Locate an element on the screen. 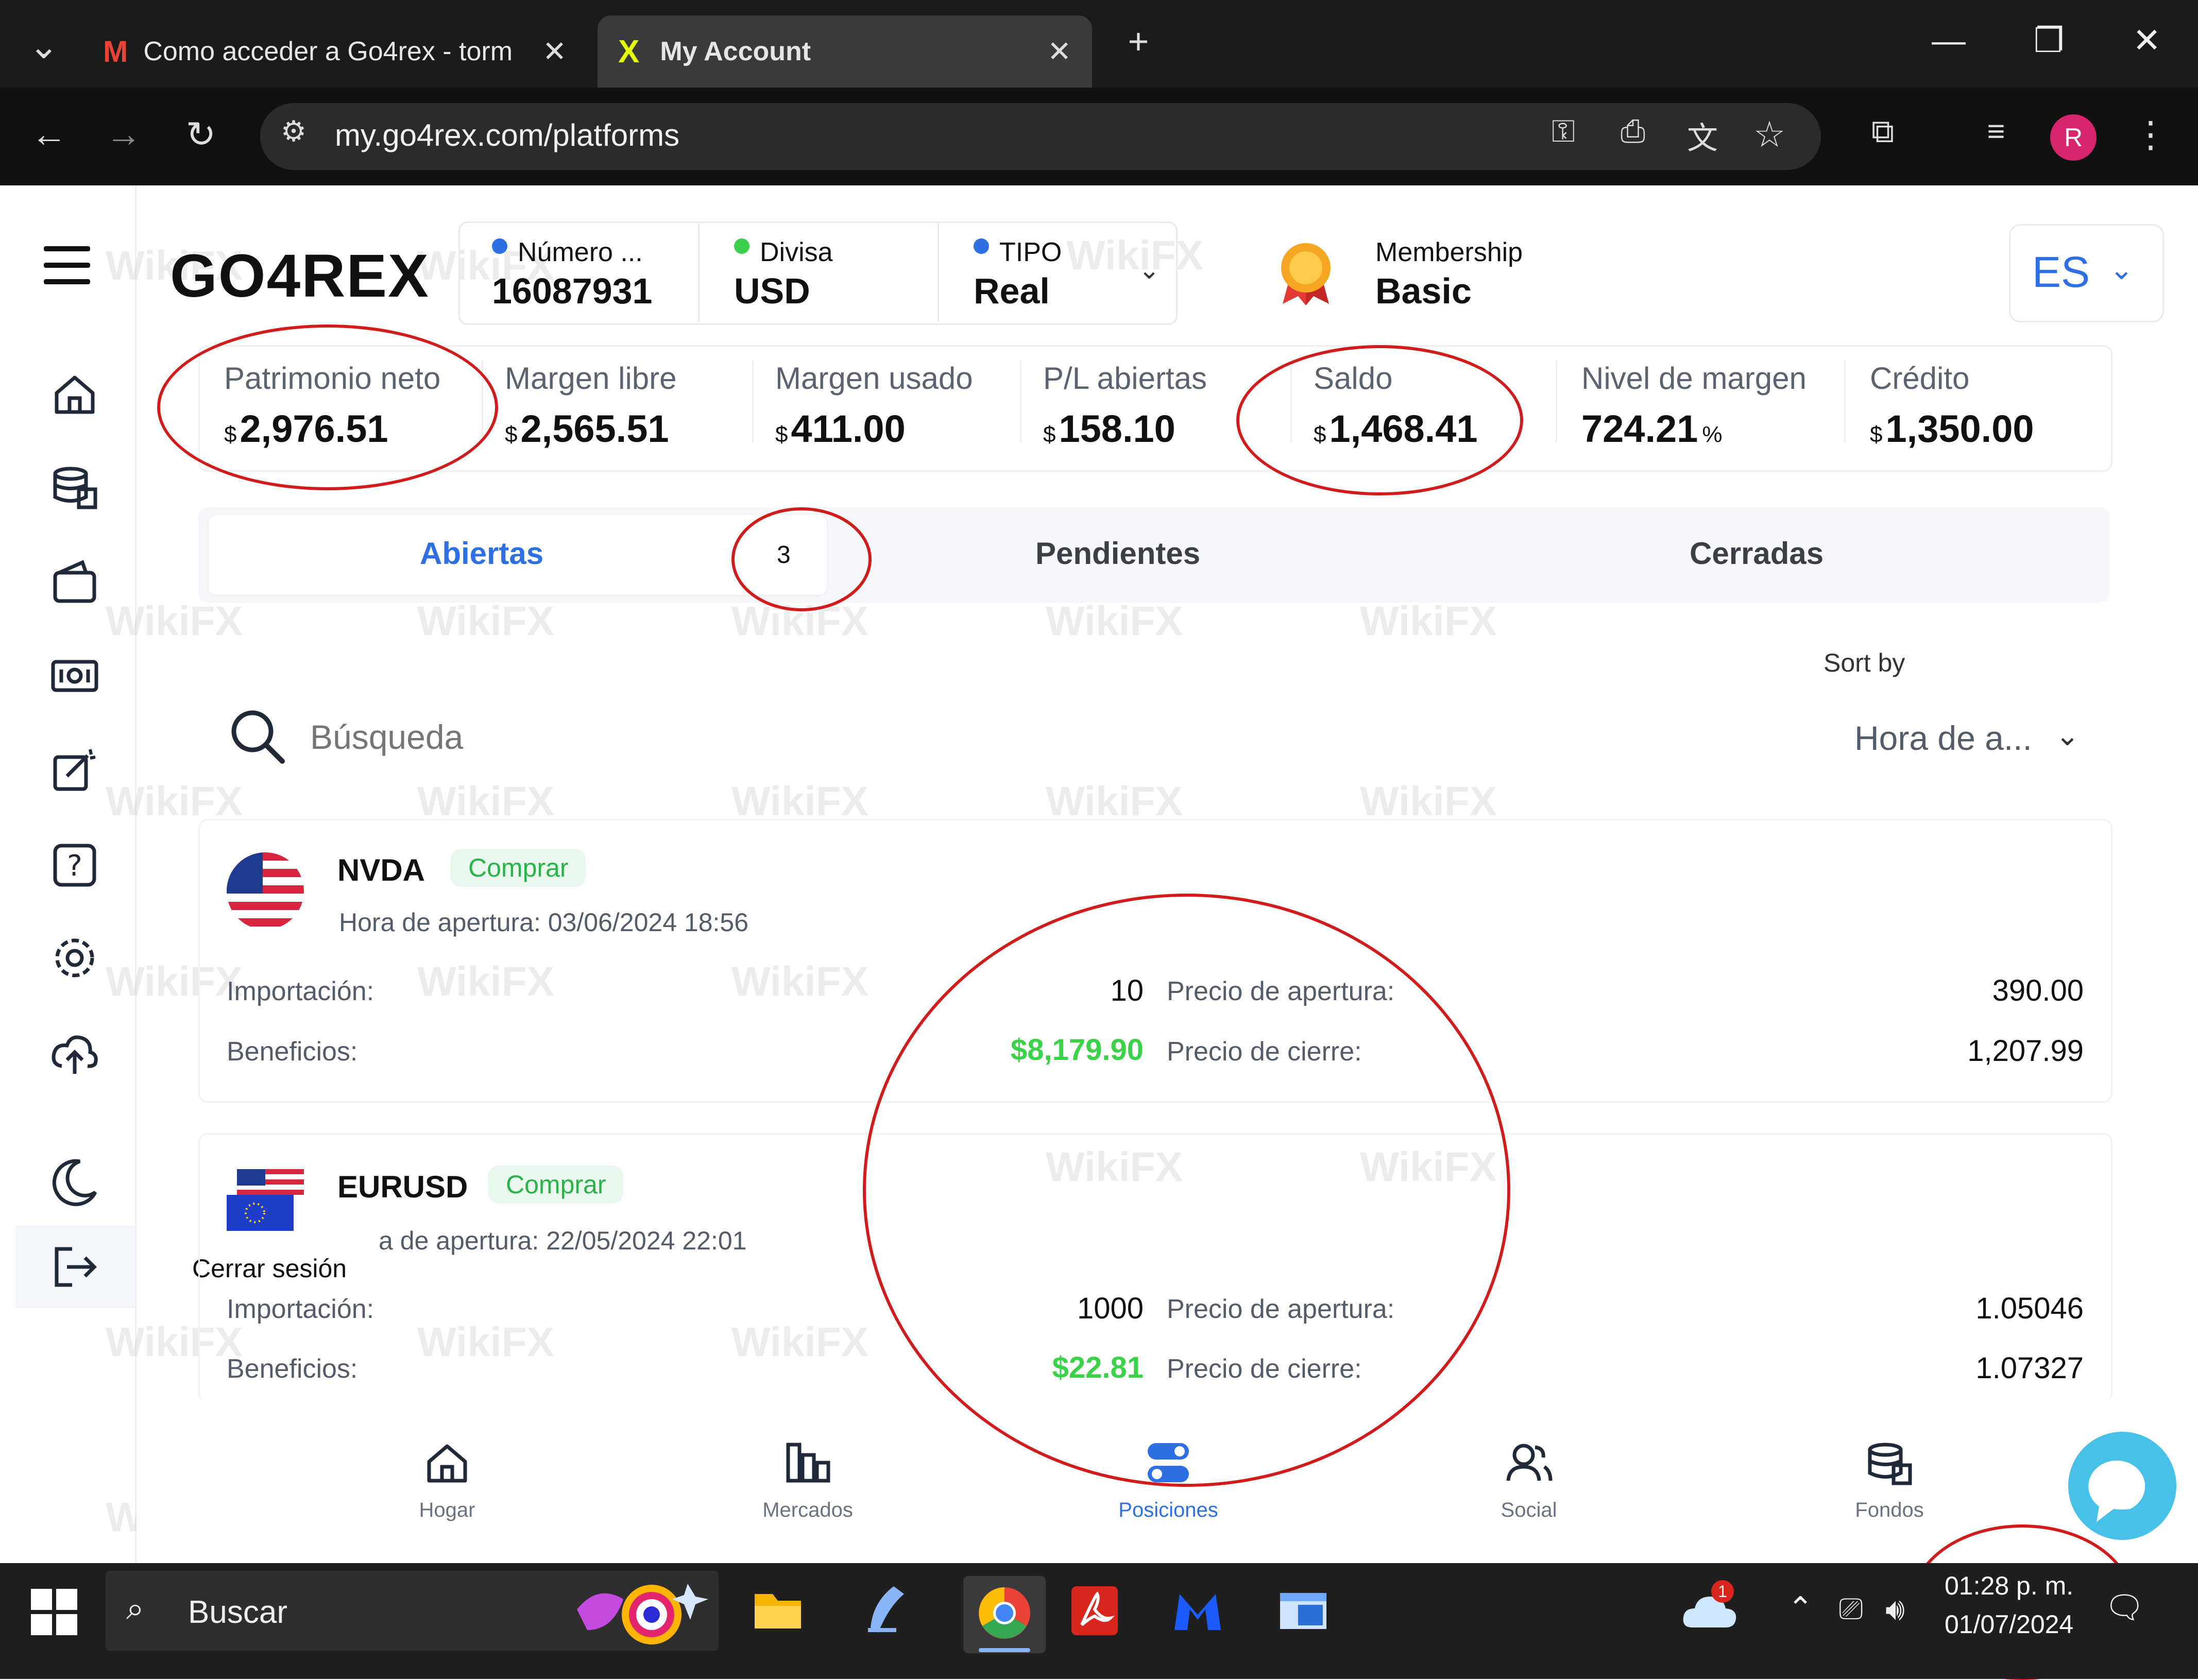  file-explorer-icon is located at coordinates (778, 1609).